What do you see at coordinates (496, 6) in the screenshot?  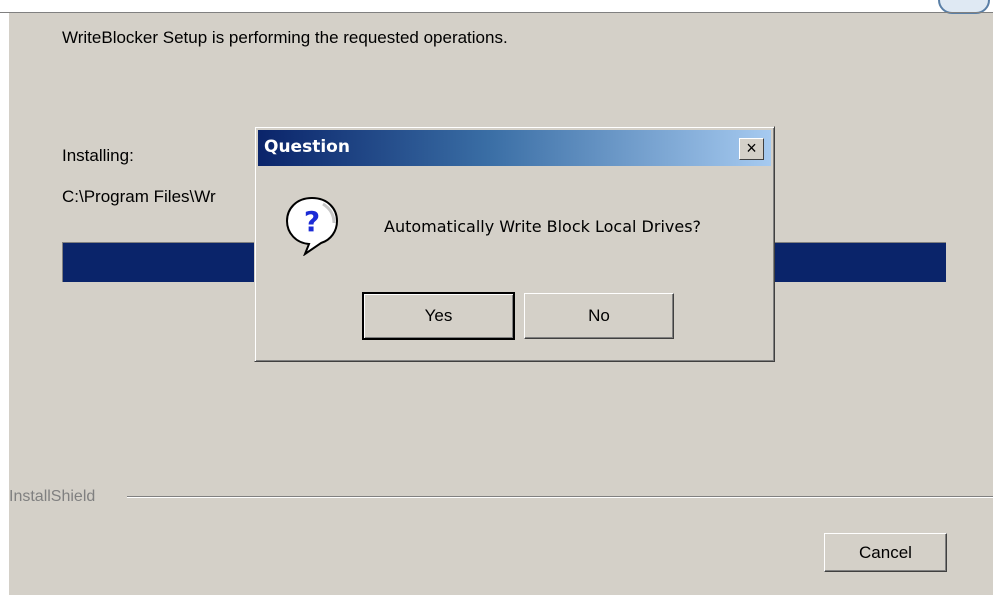 I see `top-banner-strip` at bounding box center [496, 6].